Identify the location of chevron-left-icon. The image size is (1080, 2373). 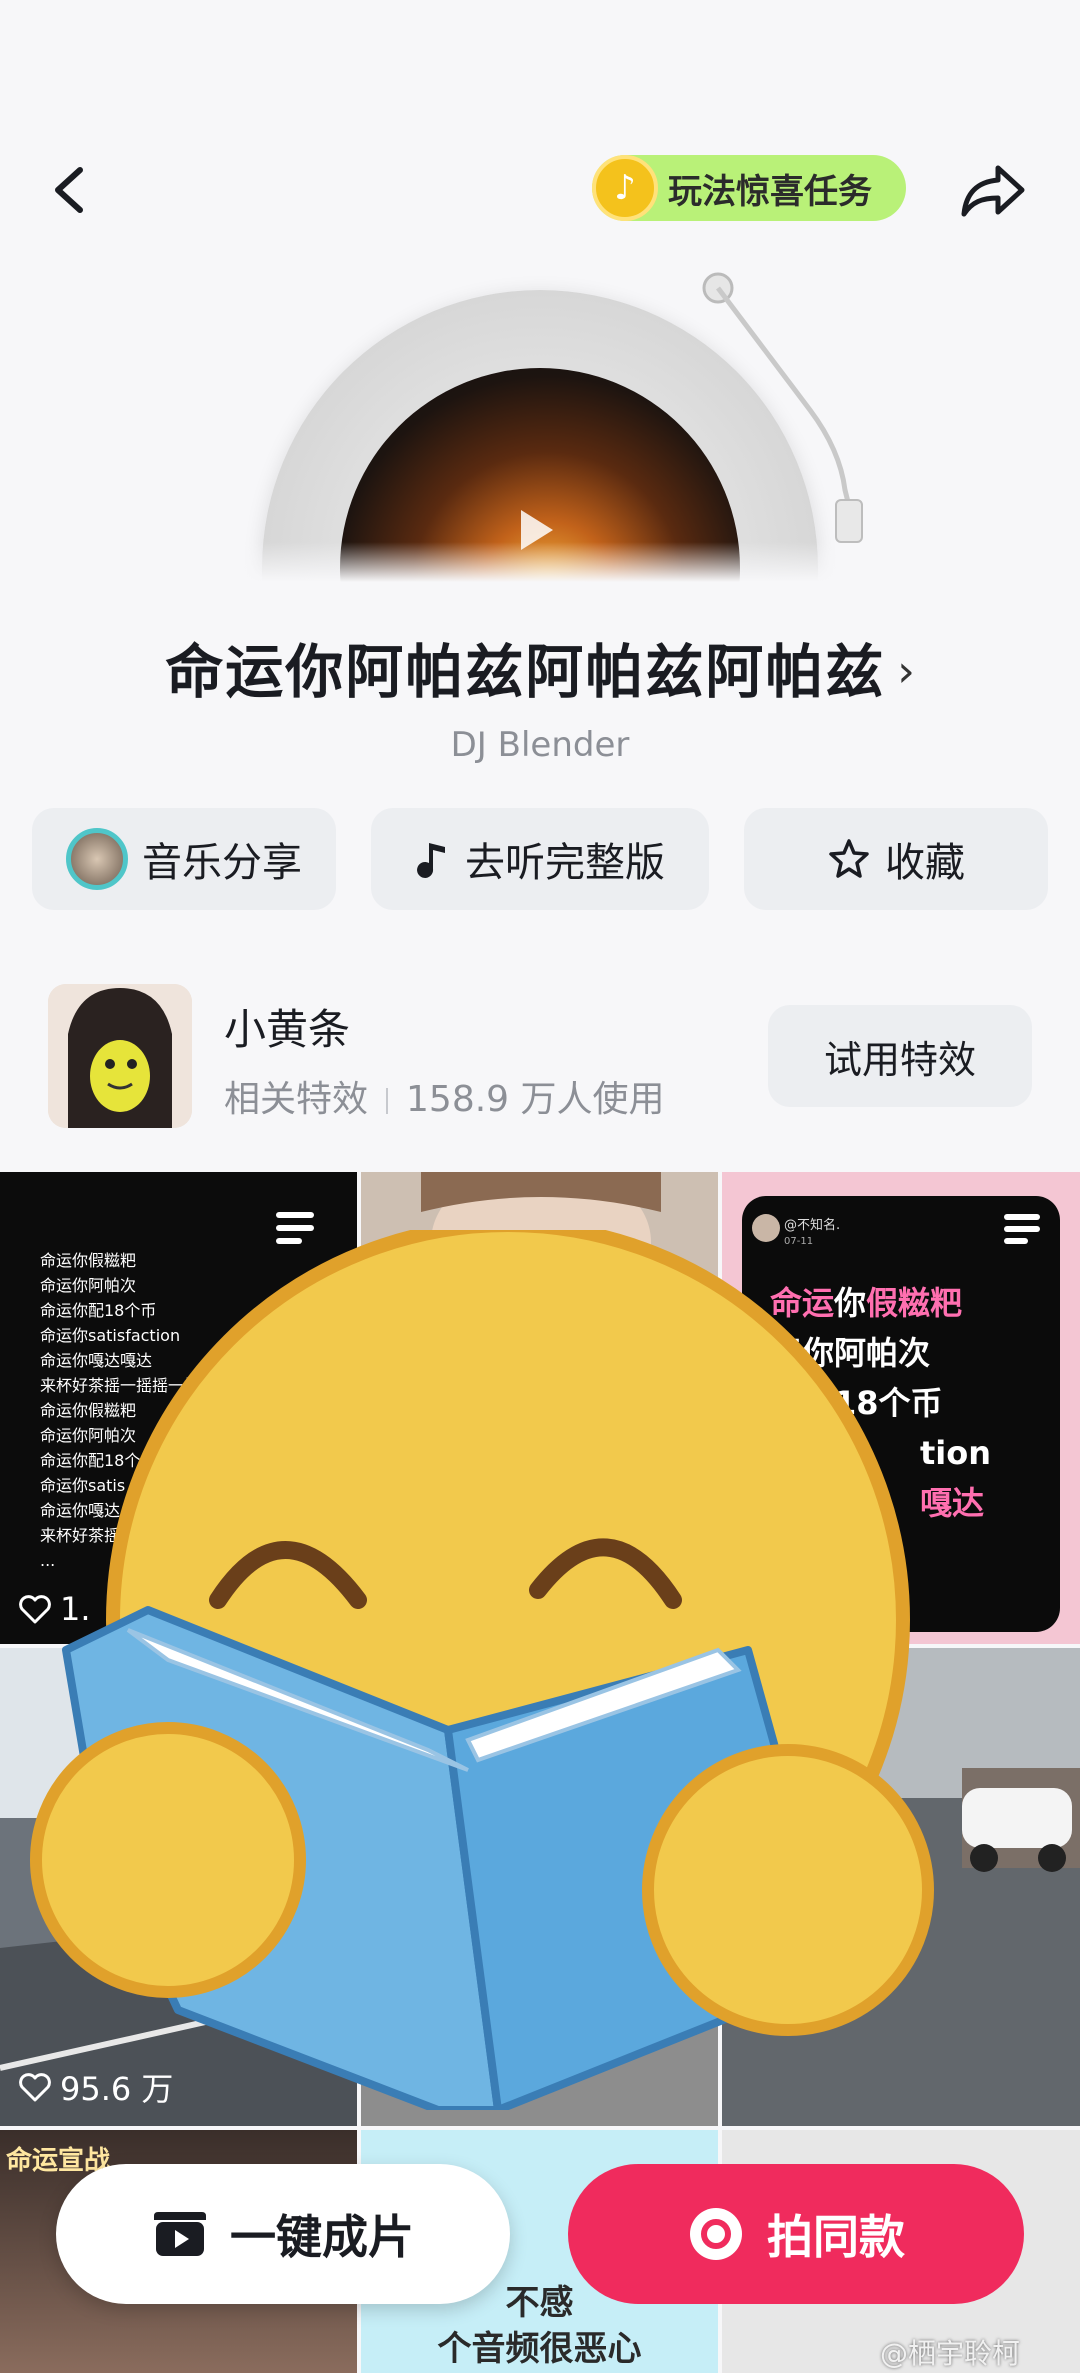
(72, 190).